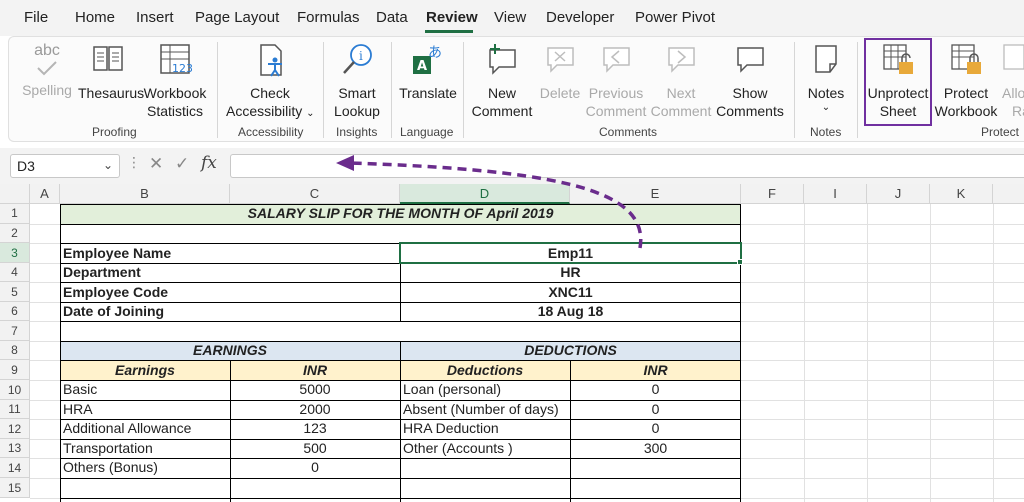 The height and width of the screenshot is (502, 1024). Describe the element at coordinates (489, 202) in the screenshot. I see `annotation-arrow` at that location.